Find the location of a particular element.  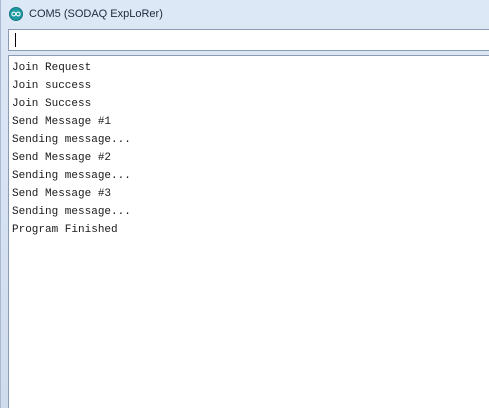

output-line: Program Finished is located at coordinates (65, 230).